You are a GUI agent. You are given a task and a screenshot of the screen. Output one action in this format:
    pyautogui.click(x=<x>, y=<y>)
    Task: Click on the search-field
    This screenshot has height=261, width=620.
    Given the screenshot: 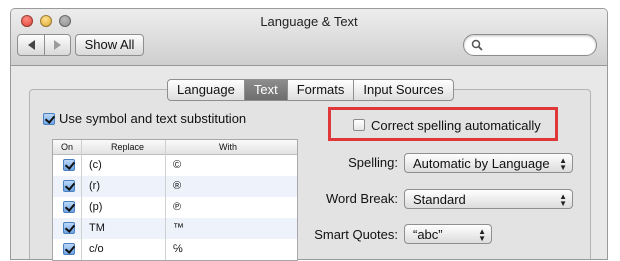 What is the action you would take?
    pyautogui.click(x=530, y=45)
    